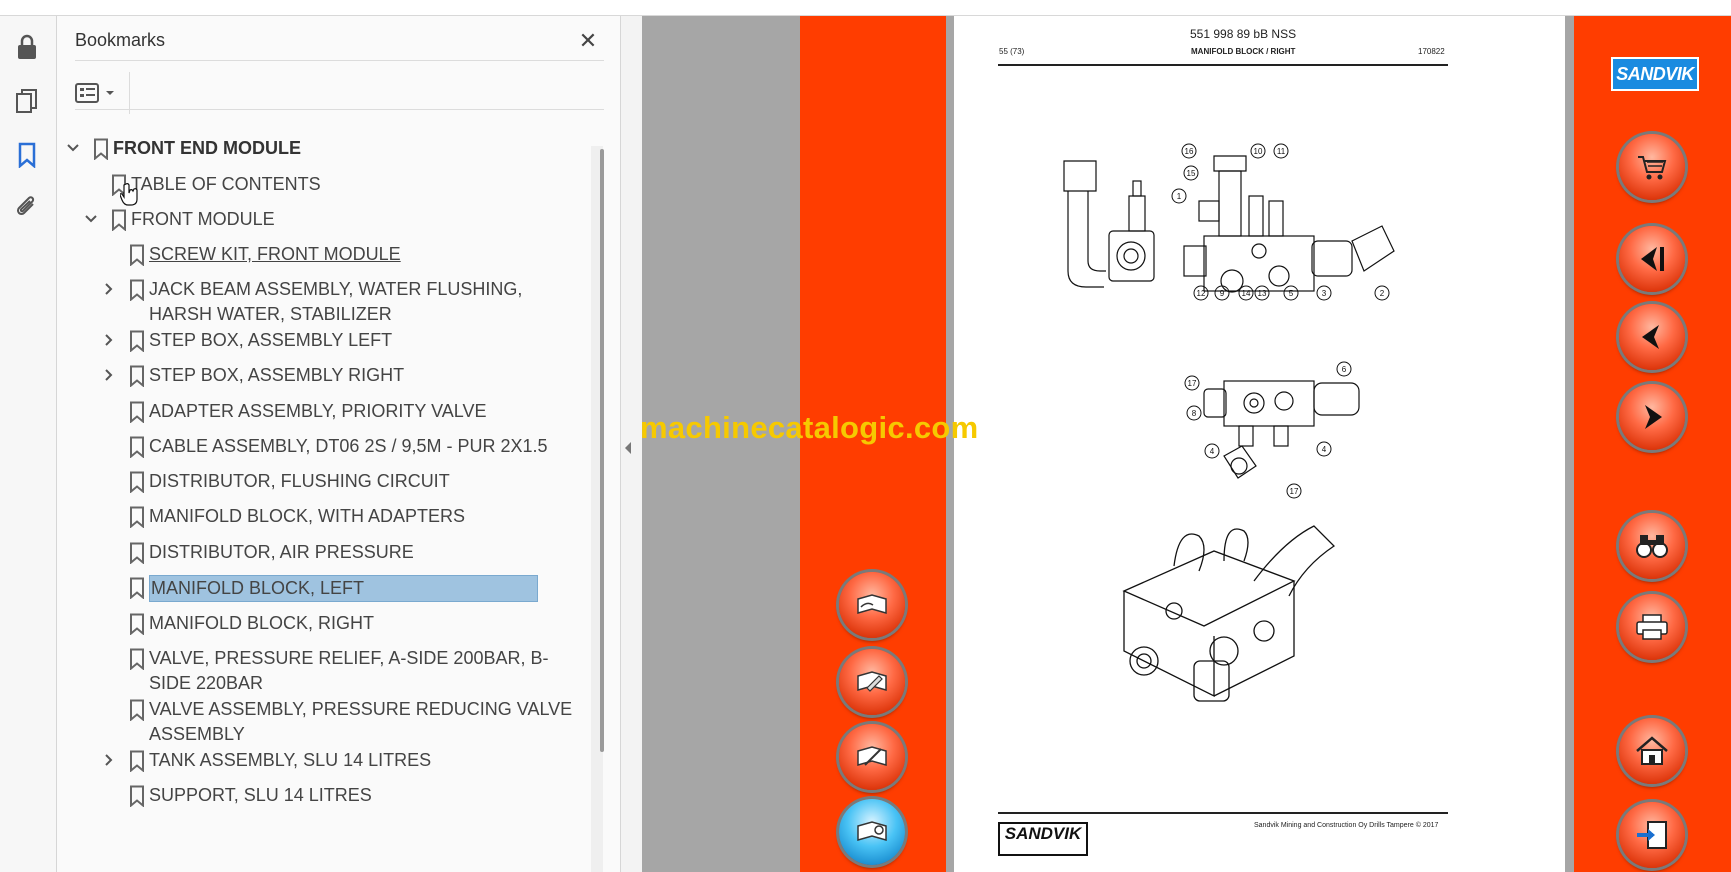  Describe the element at coordinates (1382, 293) in the screenshot. I see `callout: 2` at that location.